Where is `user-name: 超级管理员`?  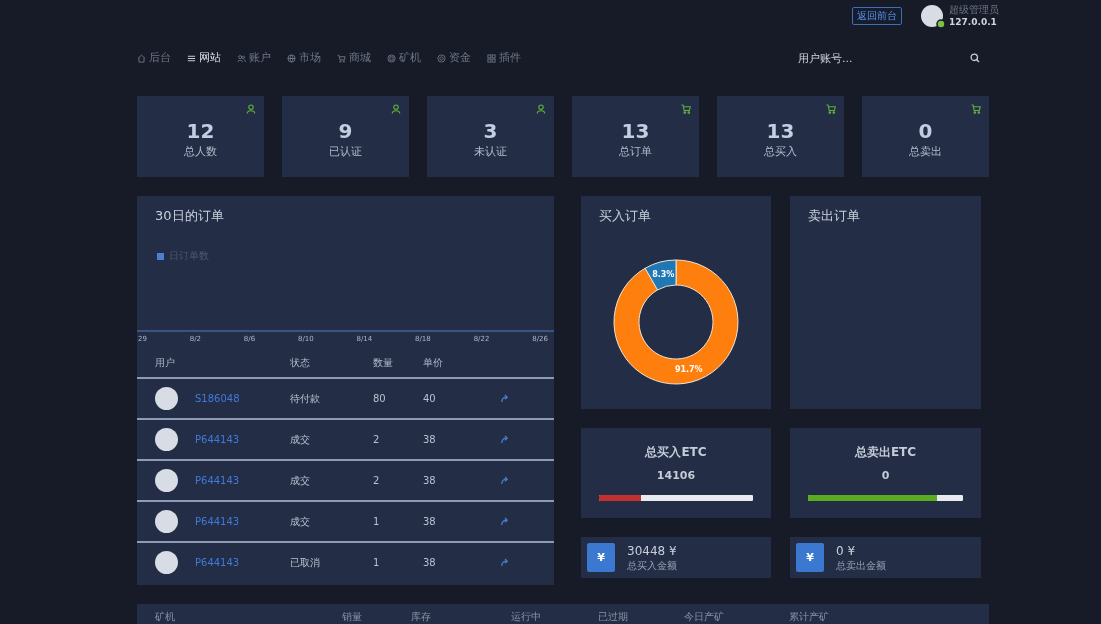
user-name: 超级管理员 is located at coordinates (974, 10).